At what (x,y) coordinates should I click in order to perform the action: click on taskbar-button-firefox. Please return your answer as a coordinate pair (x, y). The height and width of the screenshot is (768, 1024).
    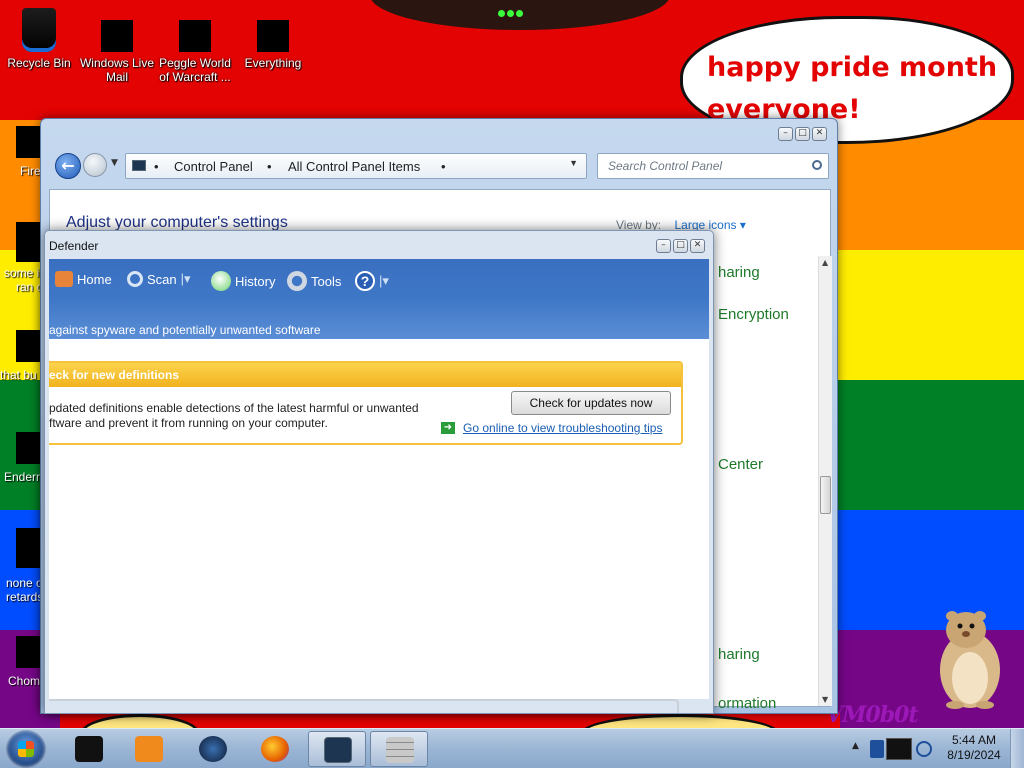
    Looking at the image, I should click on (275, 749).